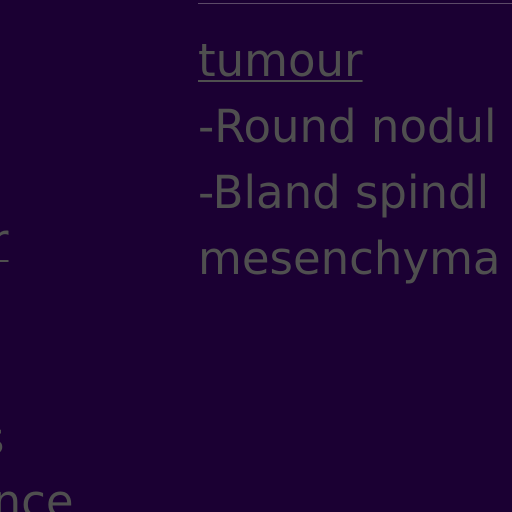 This screenshot has height=512, width=512. What do you see at coordinates (2, 439) in the screenshot?
I see `left-fragment-s: s` at bounding box center [2, 439].